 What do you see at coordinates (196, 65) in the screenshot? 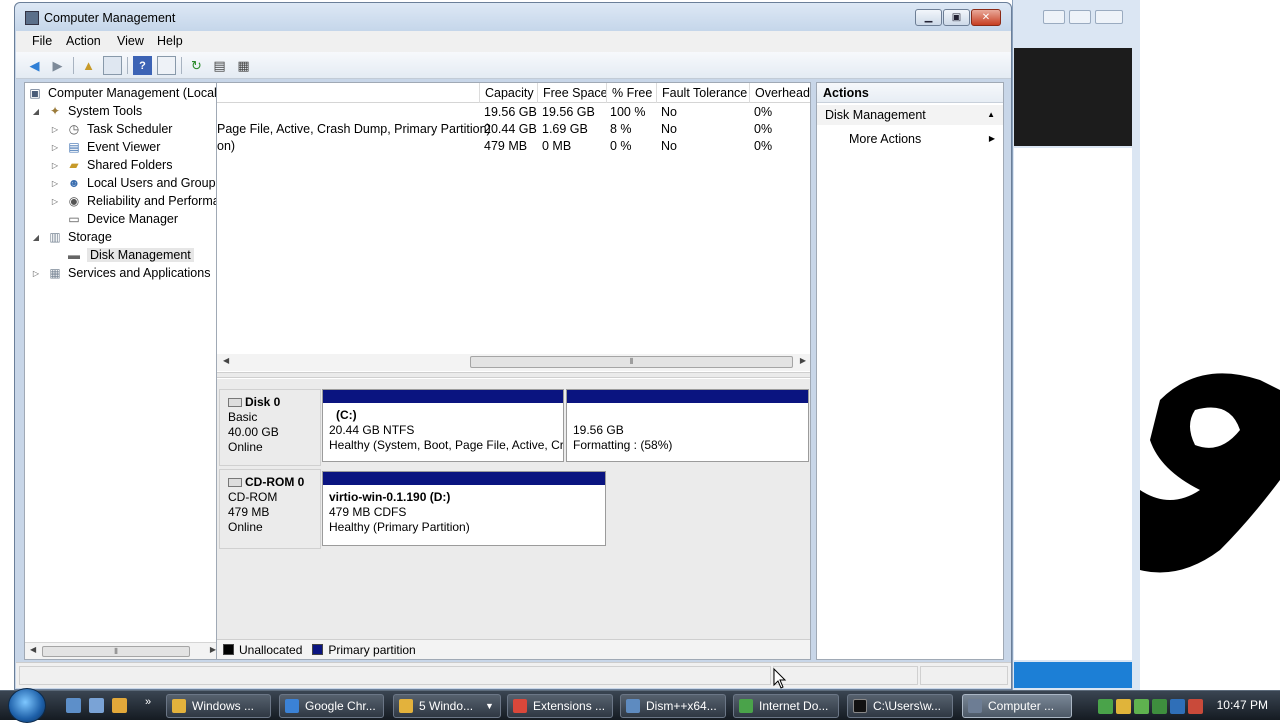
I see `refresh-icon: ↻` at bounding box center [196, 65].